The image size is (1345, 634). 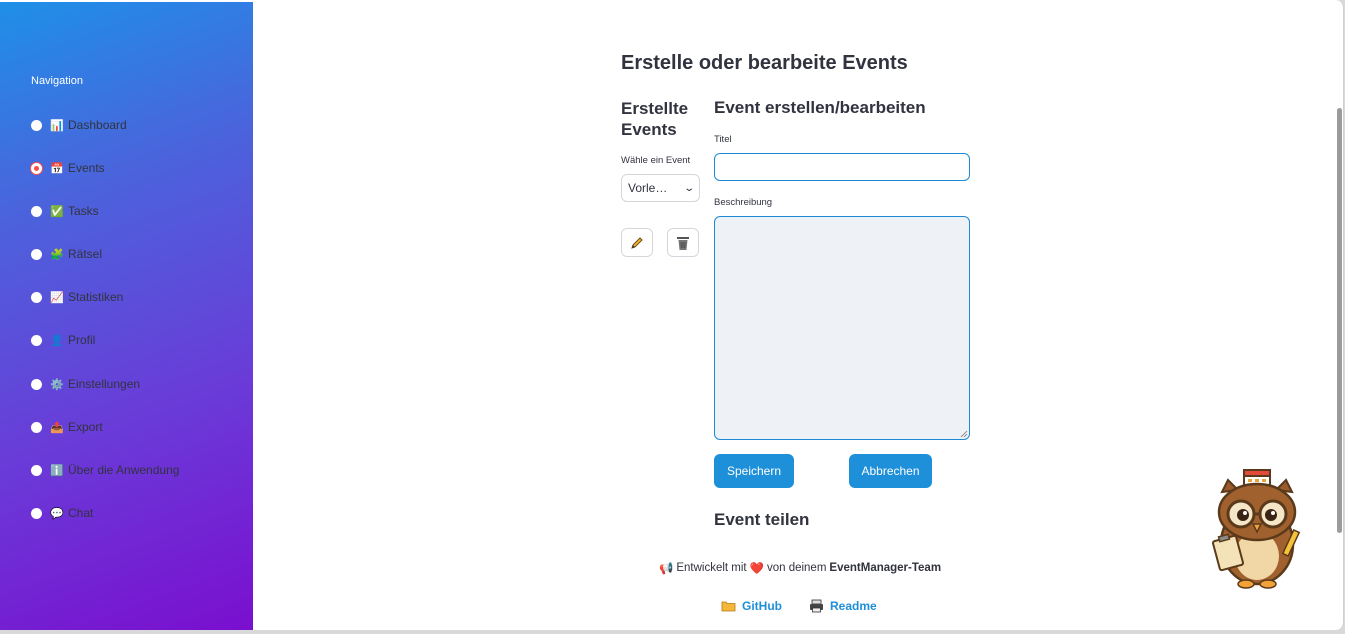 What do you see at coordinates (764, 63) in the screenshot?
I see `page-title: Erstelle oder bearbeite Events` at bounding box center [764, 63].